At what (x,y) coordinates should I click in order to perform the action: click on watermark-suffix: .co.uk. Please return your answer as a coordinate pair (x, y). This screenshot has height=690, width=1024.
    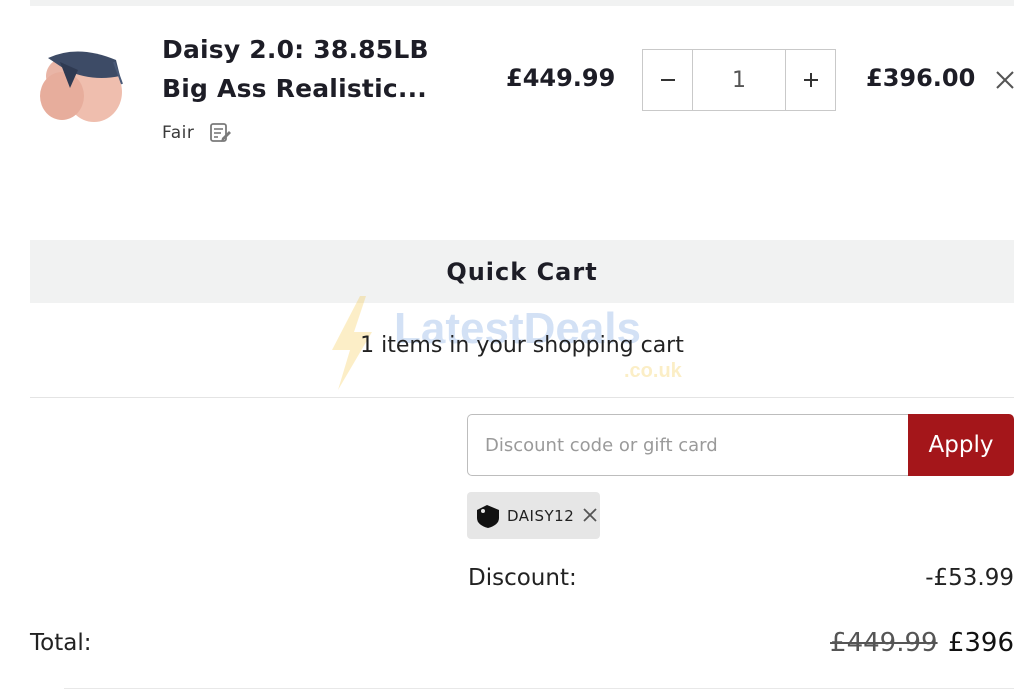
    Looking at the image, I should click on (653, 371).